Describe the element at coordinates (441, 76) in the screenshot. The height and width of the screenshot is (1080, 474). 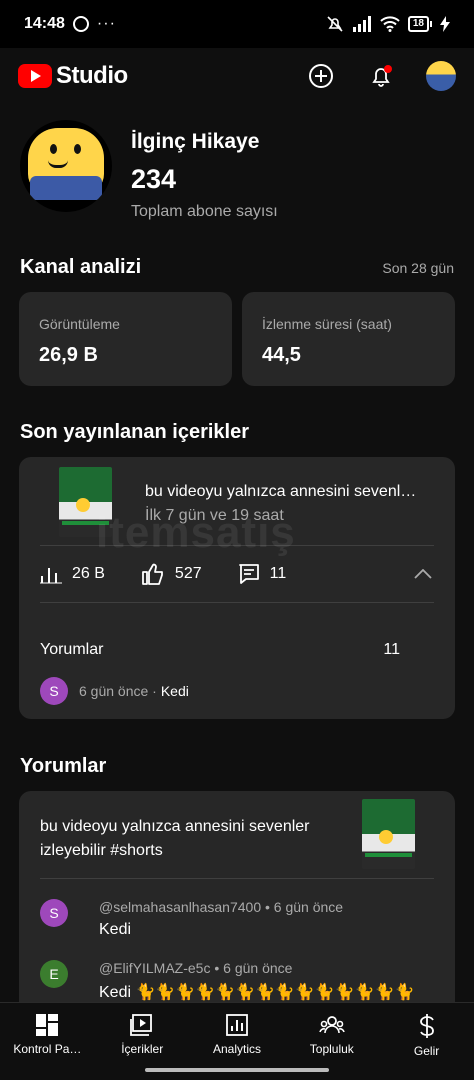
I see `account-avatar` at that location.